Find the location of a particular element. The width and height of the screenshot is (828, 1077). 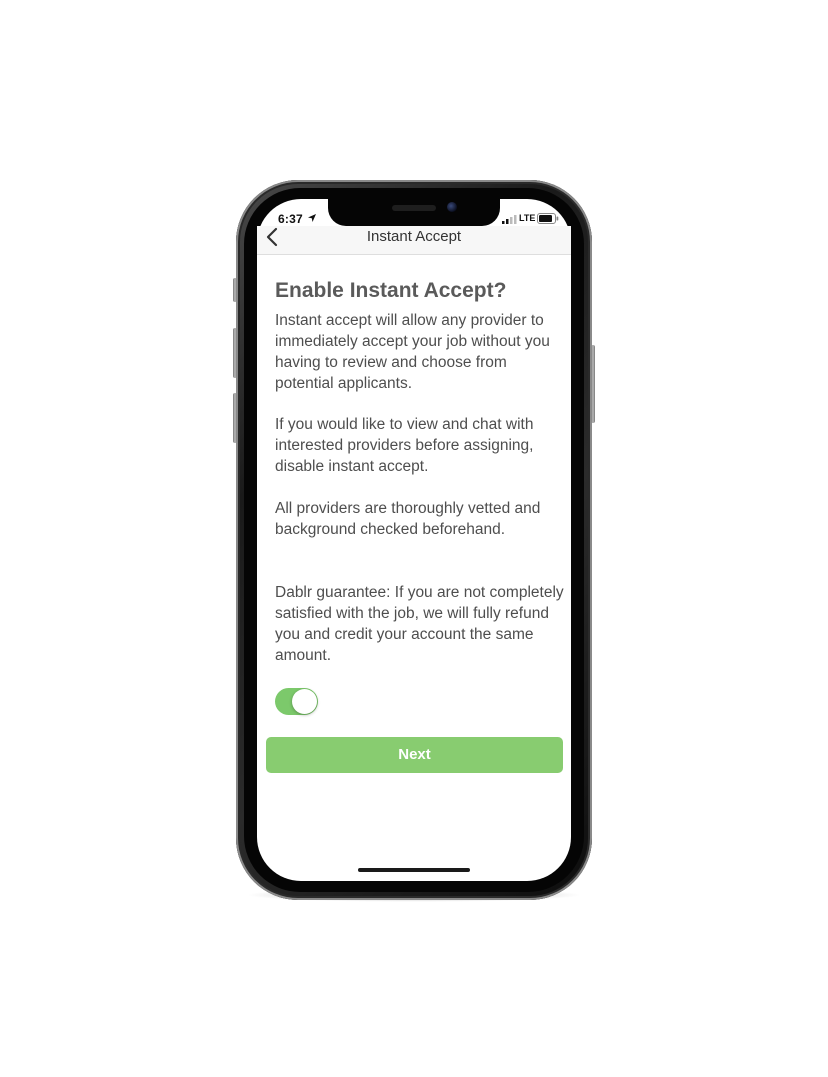

status-time: 6:37 is located at coordinates (290, 219).